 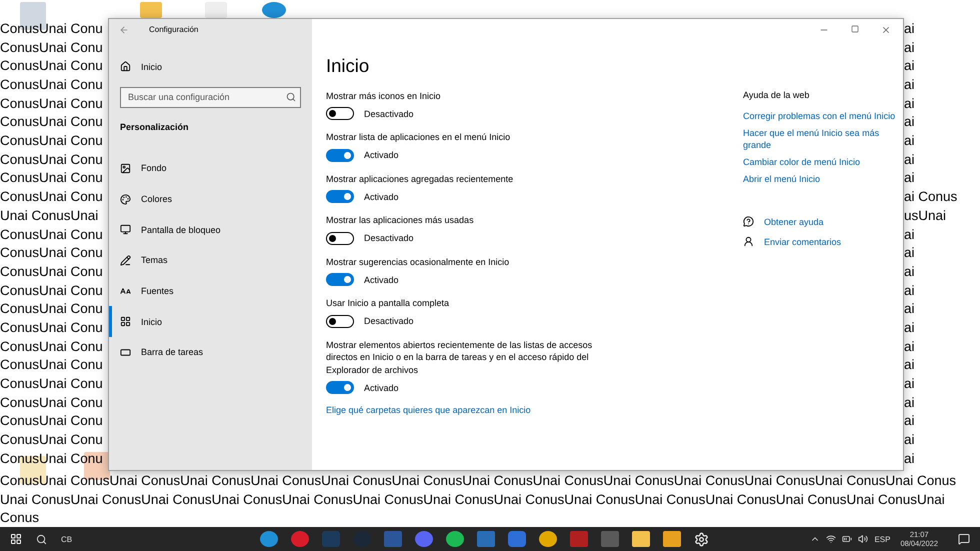 I want to click on help-action-link: Obtener ayuda, so click(x=794, y=222).